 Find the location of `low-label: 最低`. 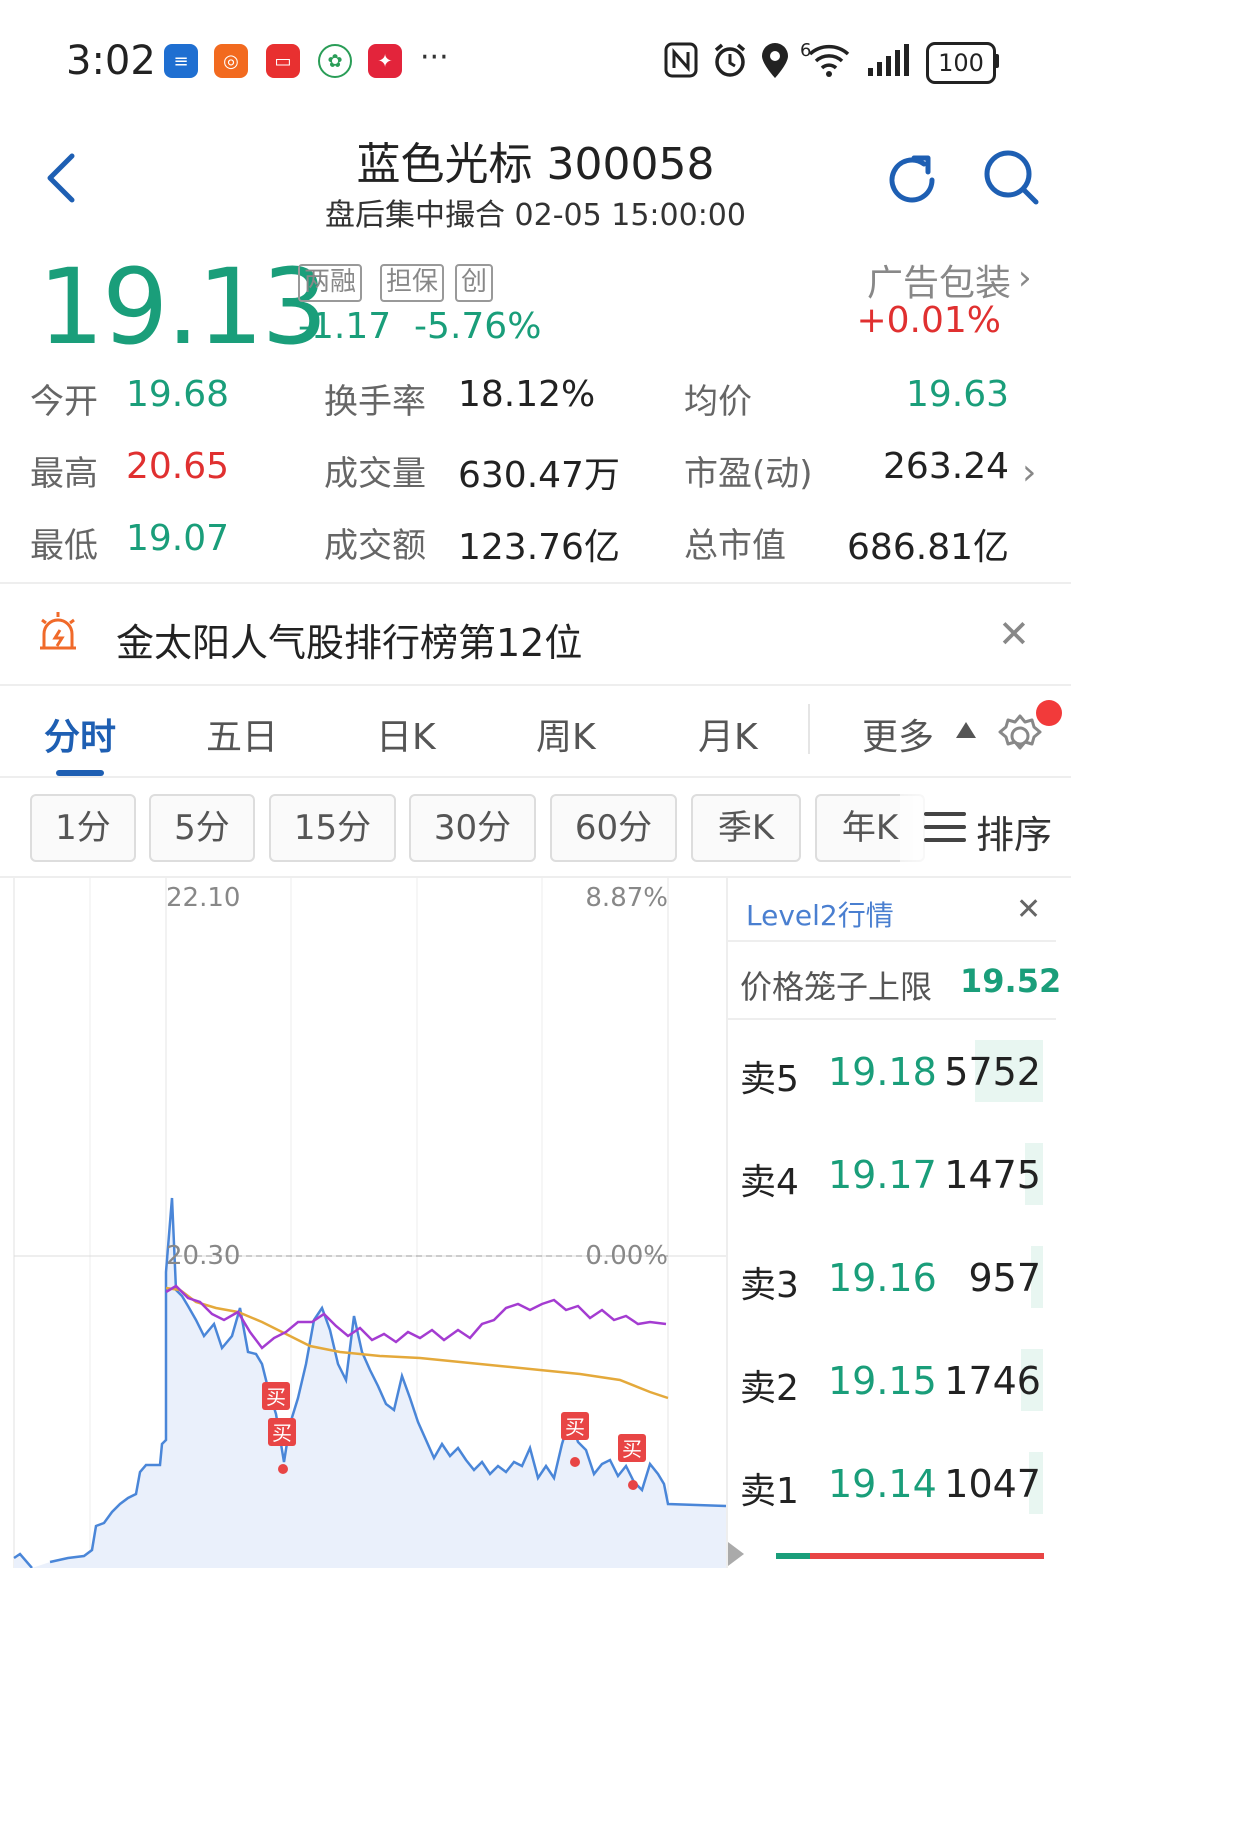

low-label: 最低 is located at coordinates (64, 546).